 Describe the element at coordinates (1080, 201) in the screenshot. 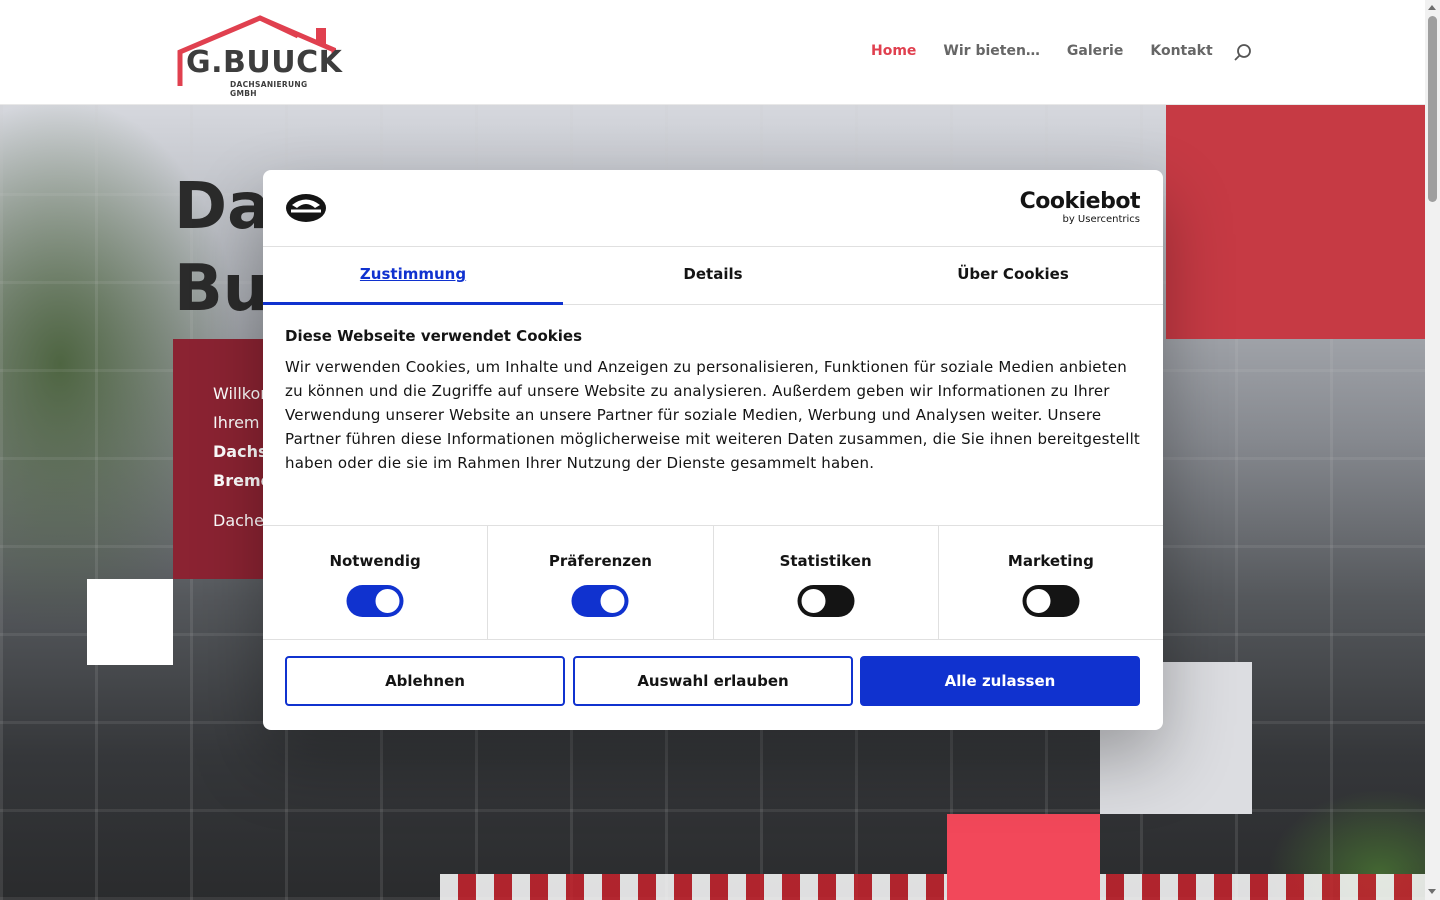

I see `cookiebot-name: Cookiebot` at that location.